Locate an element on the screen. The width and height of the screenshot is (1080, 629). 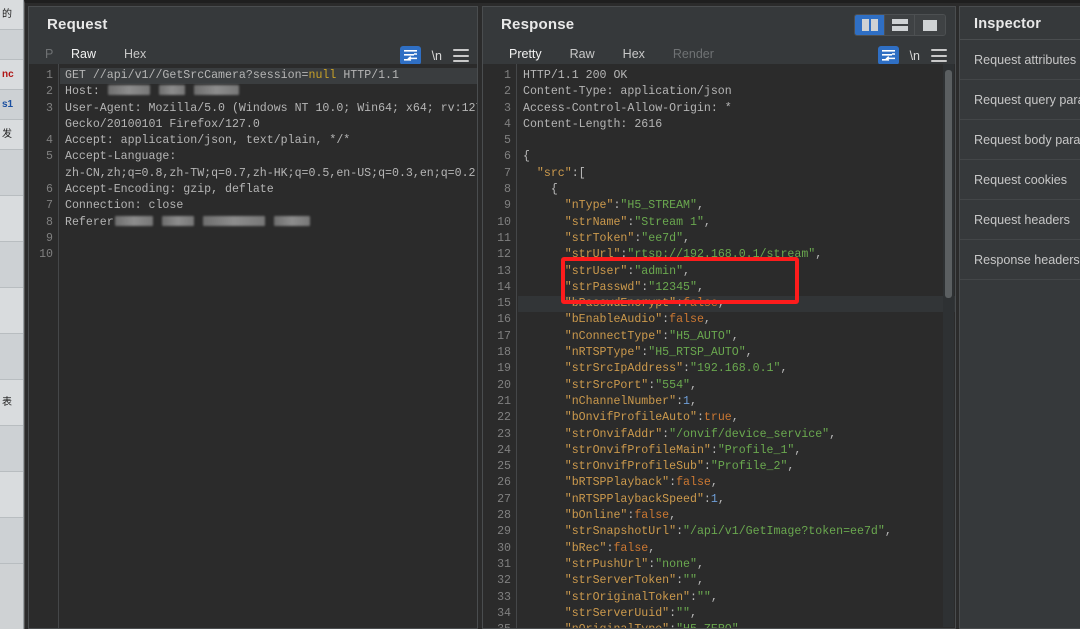
response-toolbar: \n is located at coordinates (912, 55).